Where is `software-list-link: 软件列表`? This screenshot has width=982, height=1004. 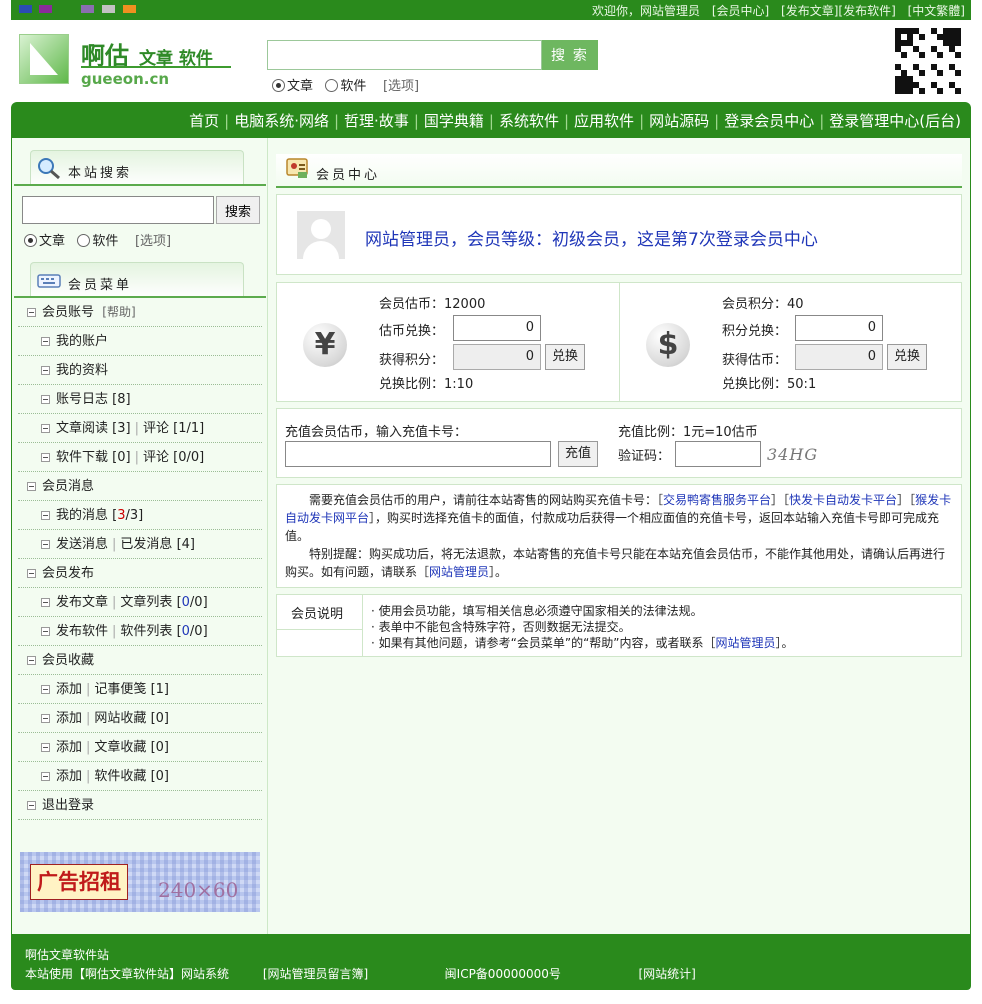 software-list-link: 软件列表 is located at coordinates (146, 631).